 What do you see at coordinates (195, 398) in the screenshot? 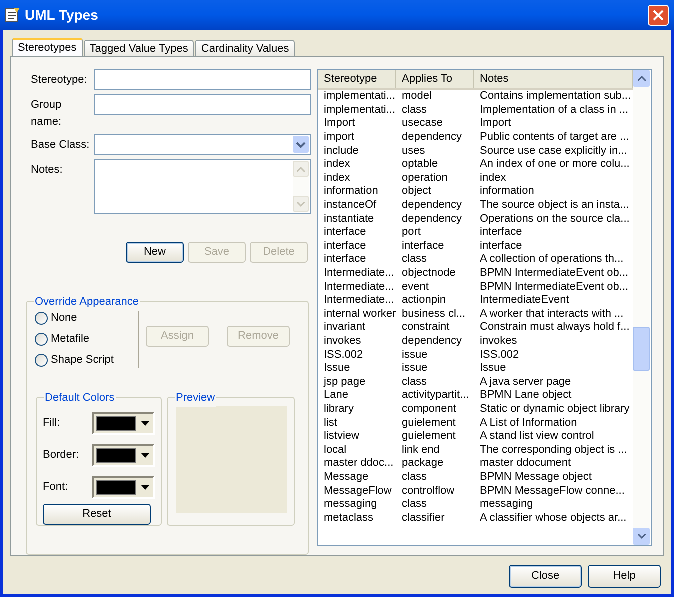
I see `group-title: Preview` at bounding box center [195, 398].